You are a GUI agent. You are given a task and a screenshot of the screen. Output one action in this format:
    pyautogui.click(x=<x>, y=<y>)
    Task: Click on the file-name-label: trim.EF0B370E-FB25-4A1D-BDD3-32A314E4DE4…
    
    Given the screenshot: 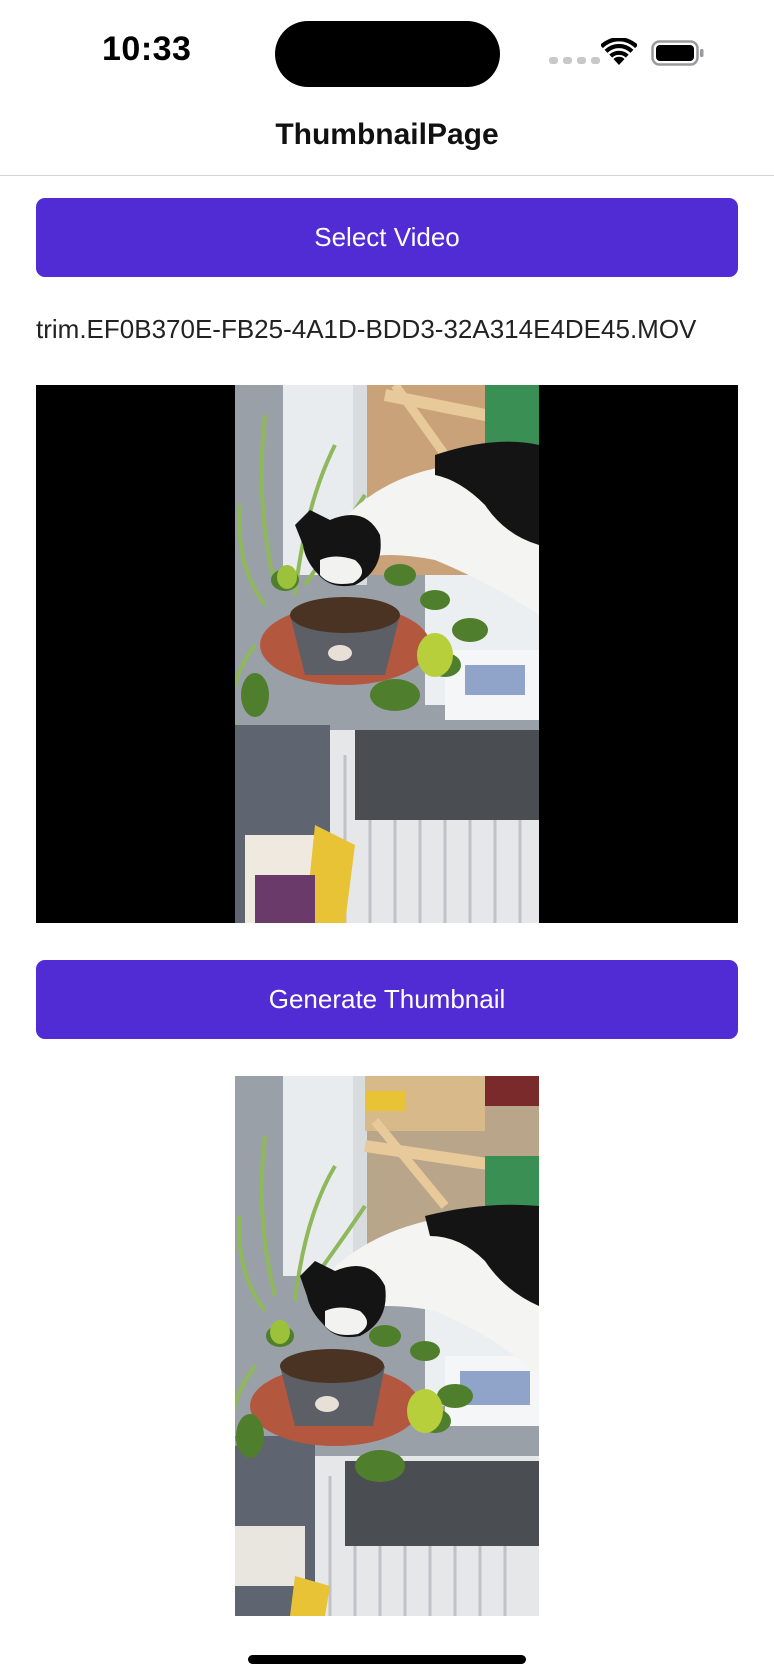 What is the action you would take?
    pyautogui.click(x=366, y=329)
    